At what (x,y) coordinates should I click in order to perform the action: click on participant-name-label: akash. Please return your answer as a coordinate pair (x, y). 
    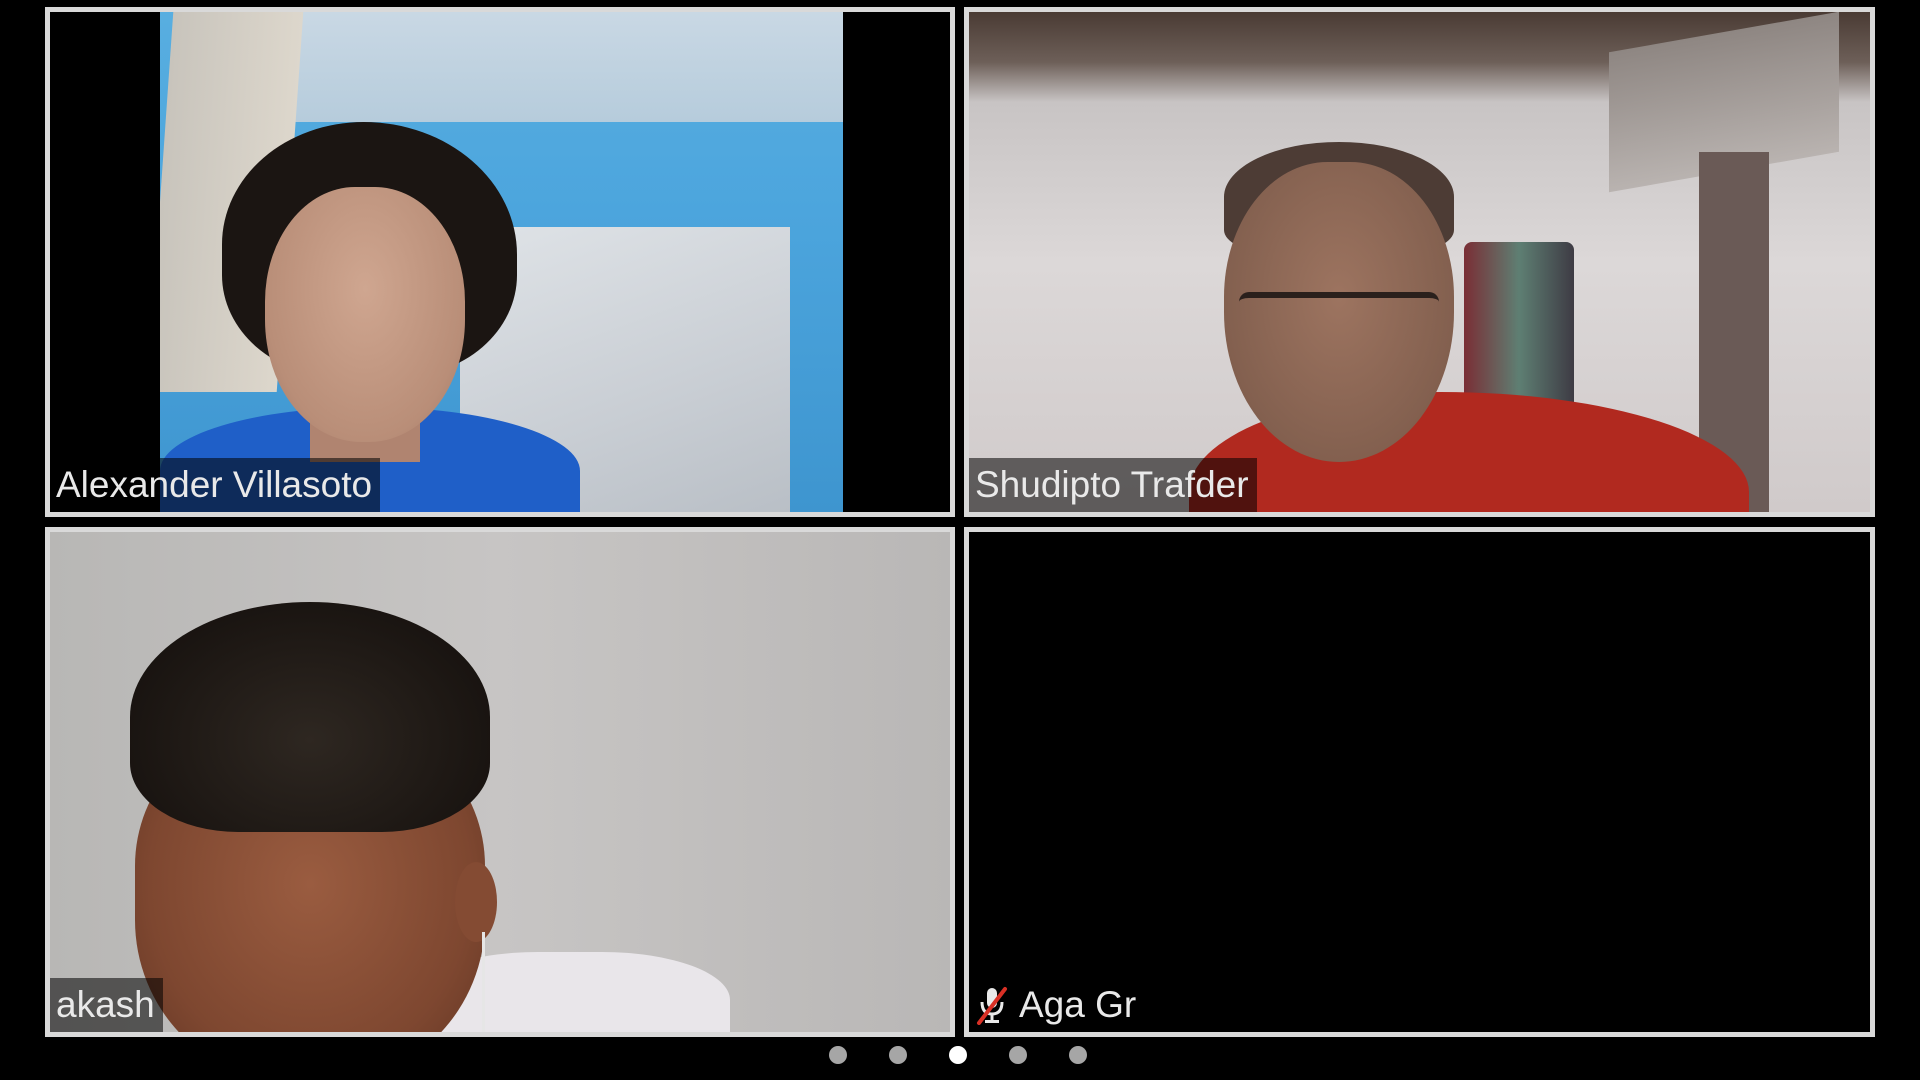
    Looking at the image, I should click on (106, 1005).